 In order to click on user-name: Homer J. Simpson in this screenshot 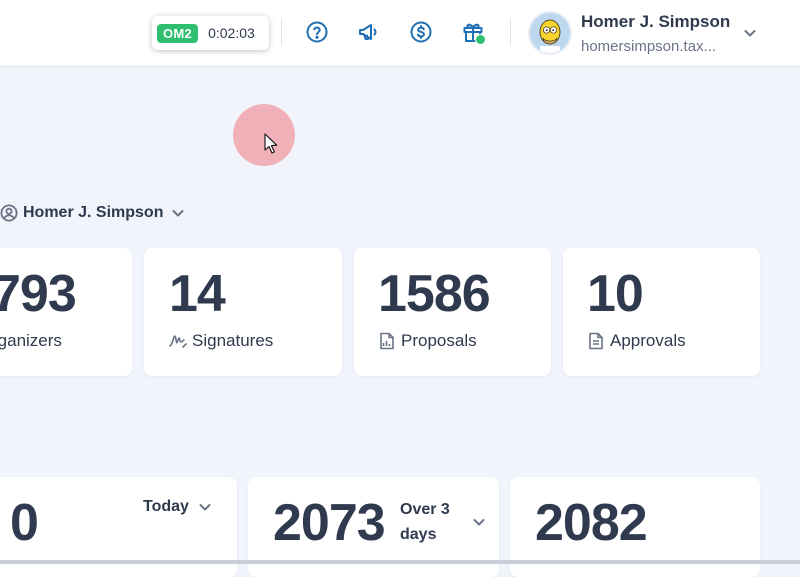, I will do `click(655, 22)`.